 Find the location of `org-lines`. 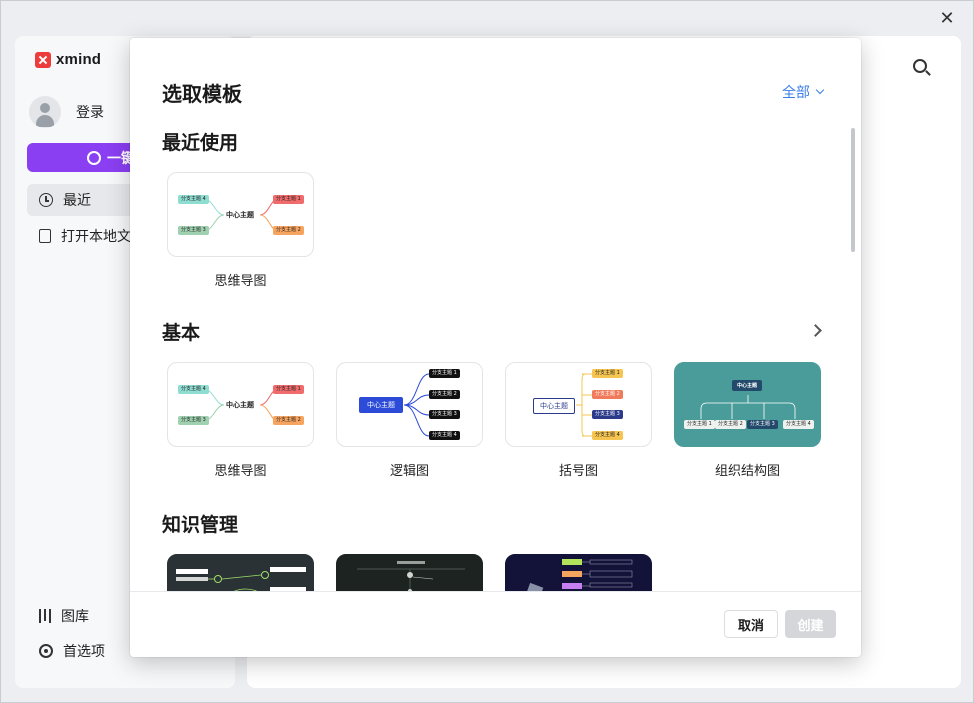

org-lines is located at coordinates (748, 407).